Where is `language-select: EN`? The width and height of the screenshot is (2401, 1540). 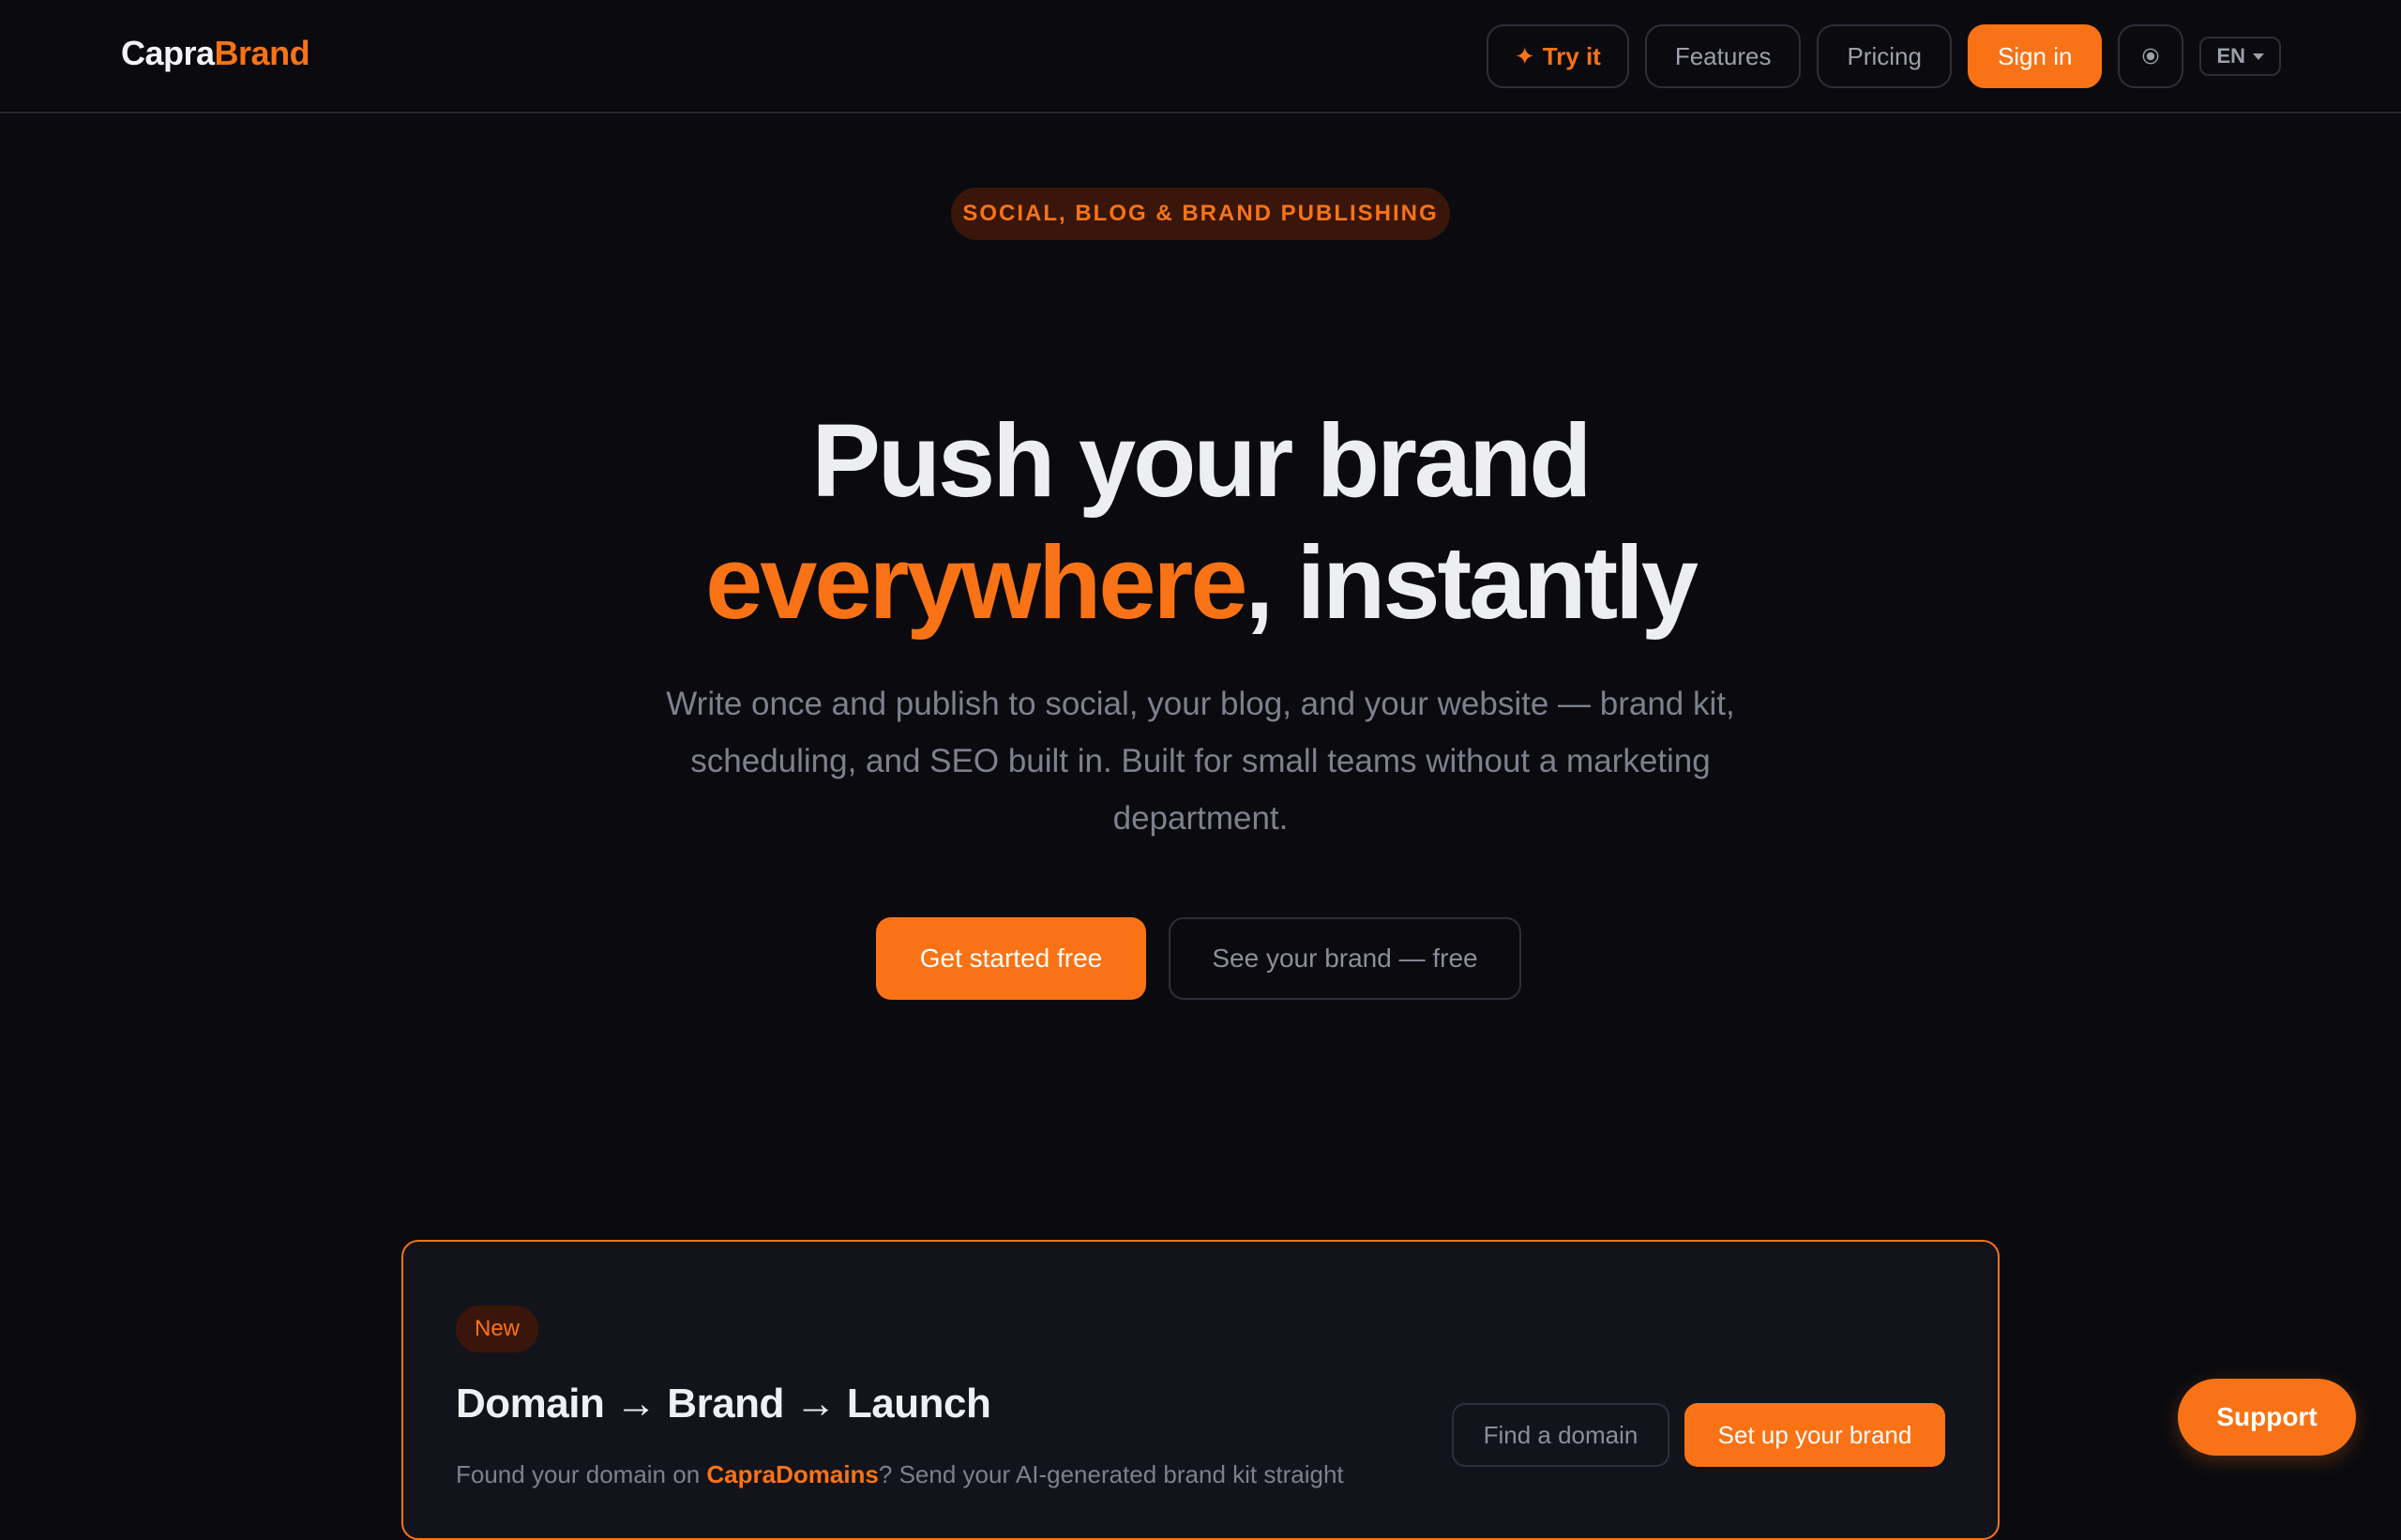
language-select: EN is located at coordinates (2240, 56).